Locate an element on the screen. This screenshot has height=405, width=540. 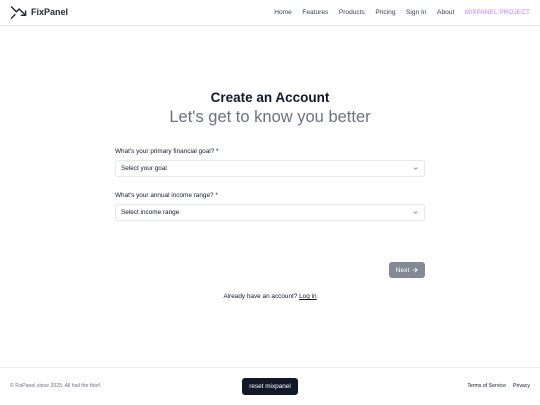
next-button-label: Next is located at coordinates (402, 270).